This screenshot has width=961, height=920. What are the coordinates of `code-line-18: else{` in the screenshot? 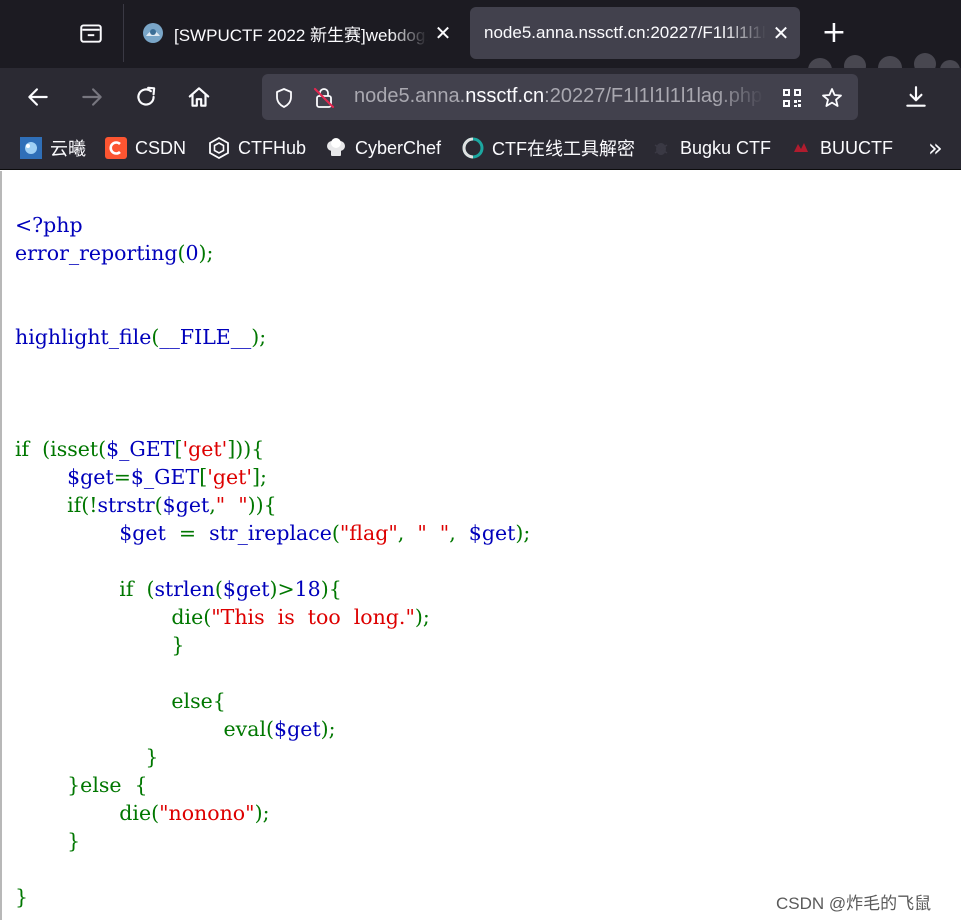 It's located at (272, 701).